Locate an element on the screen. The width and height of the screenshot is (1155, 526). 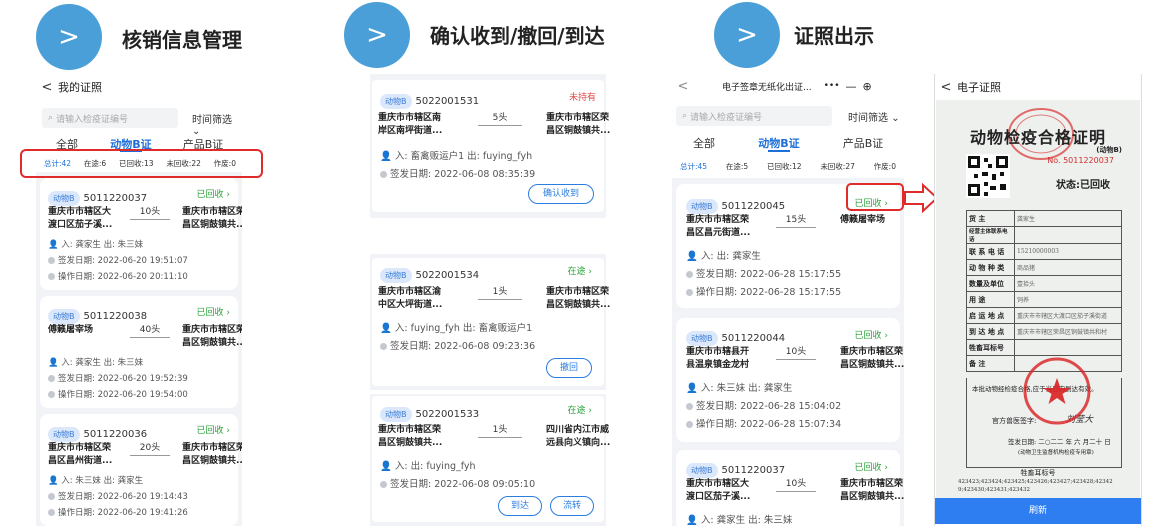
step-1-title: 核销信息管理 is located at coordinates (182, 40).